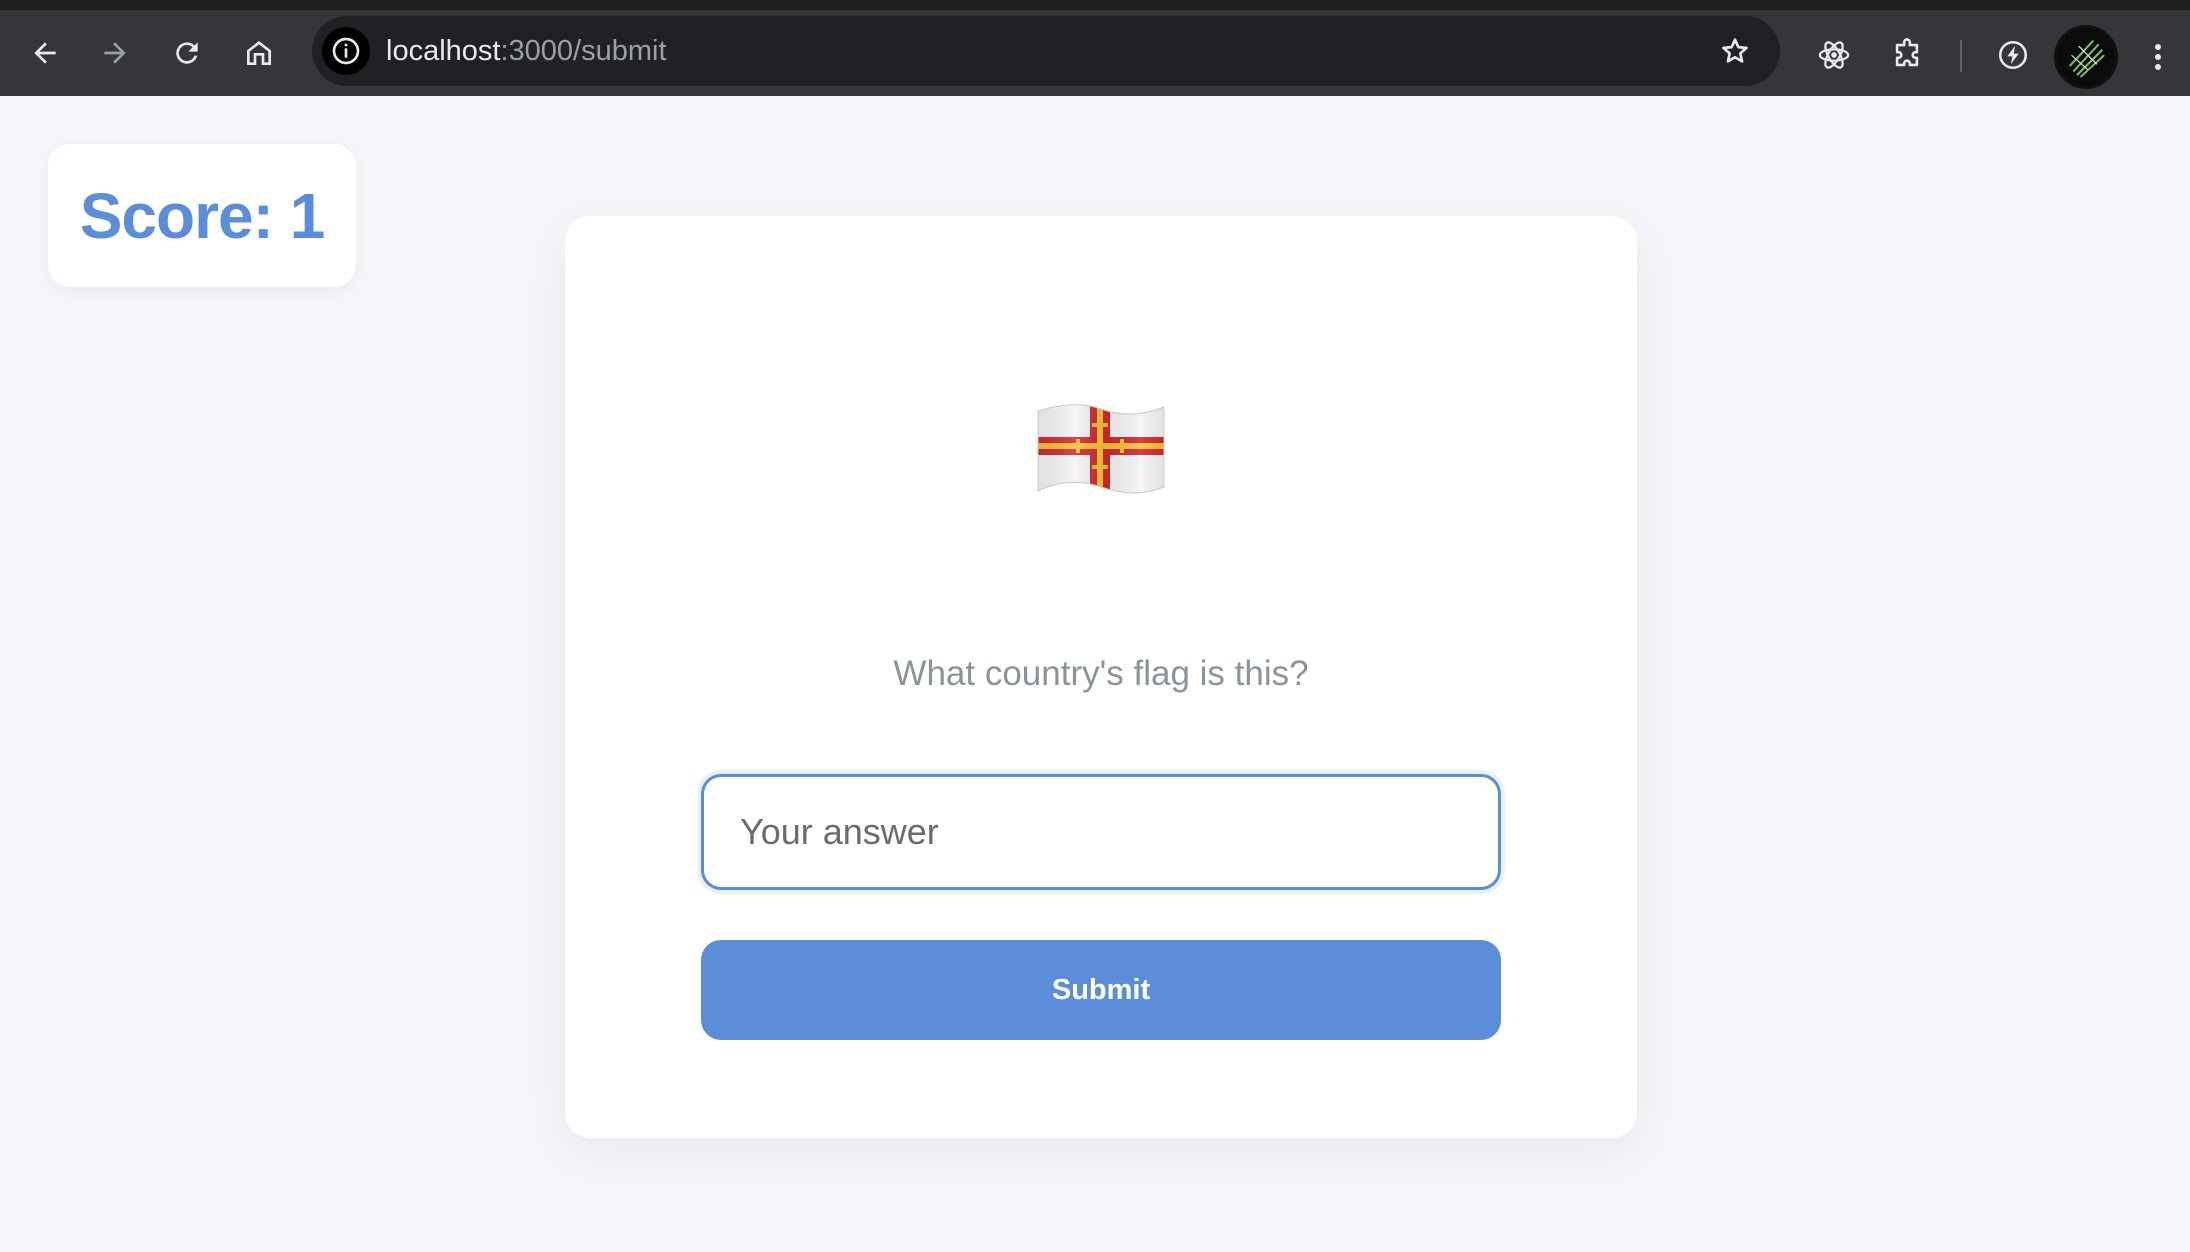  I want to click on site-info-button, so click(346, 51).